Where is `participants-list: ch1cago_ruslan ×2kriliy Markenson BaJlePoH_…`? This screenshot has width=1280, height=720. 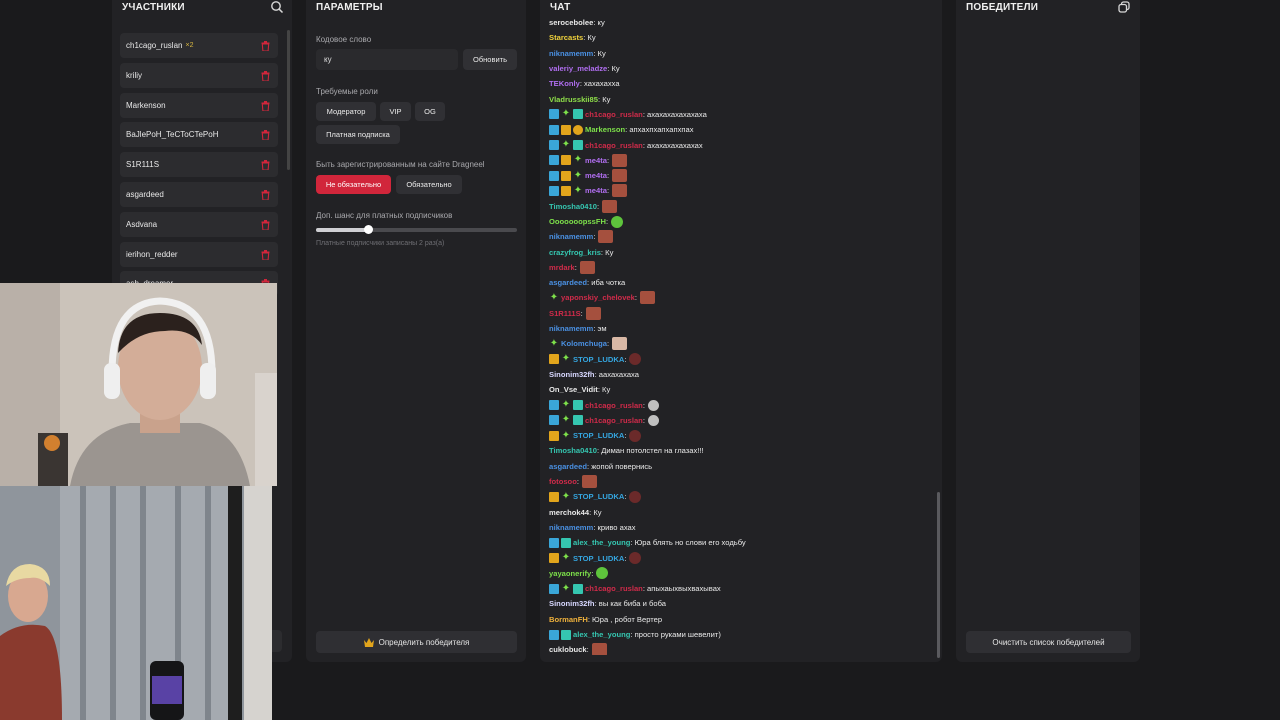 participants-list: ch1cago_ruslan ×2kriliy Markenson BaJlePoH_… is located at coordinates (199, 167).